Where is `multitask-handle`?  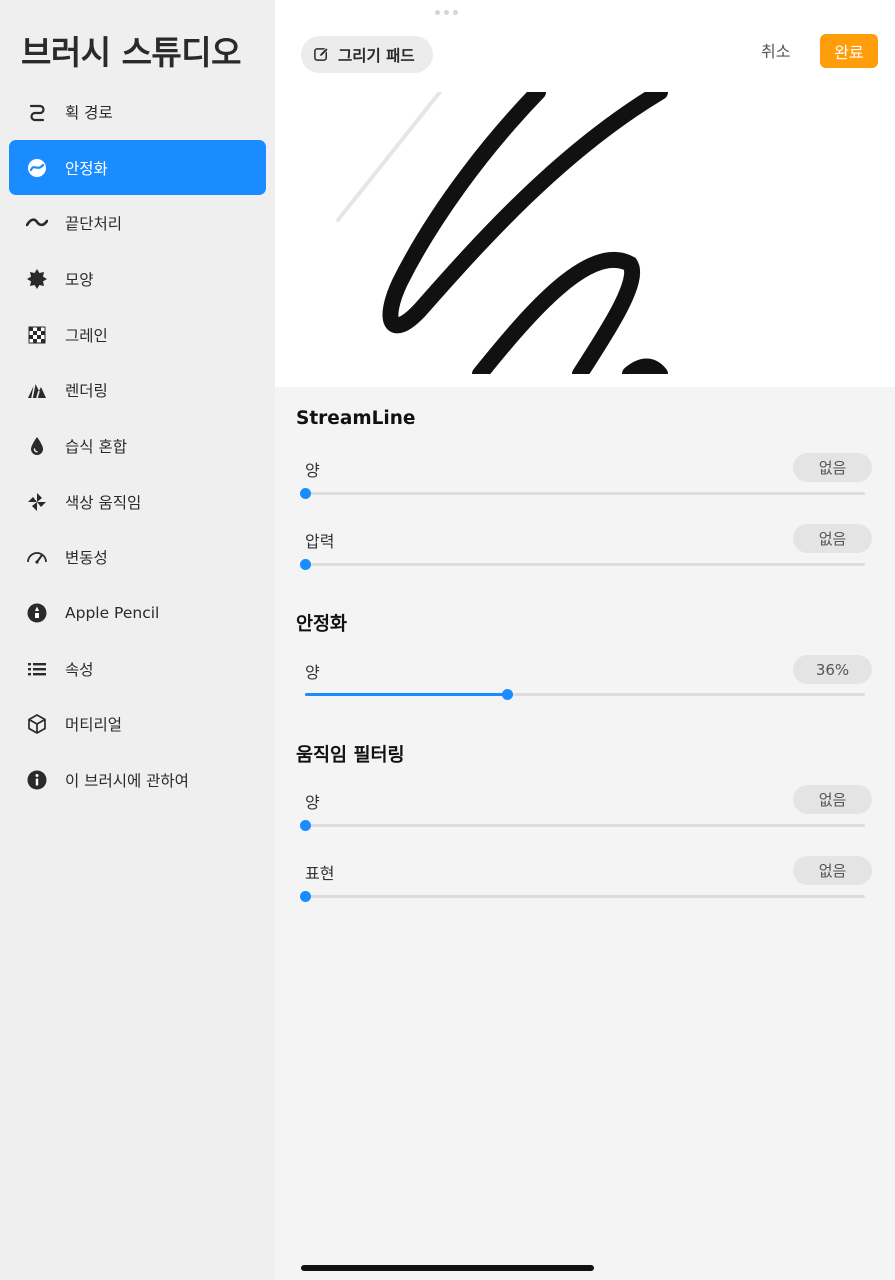
multitask-handle is located at coordinates (446, 12).